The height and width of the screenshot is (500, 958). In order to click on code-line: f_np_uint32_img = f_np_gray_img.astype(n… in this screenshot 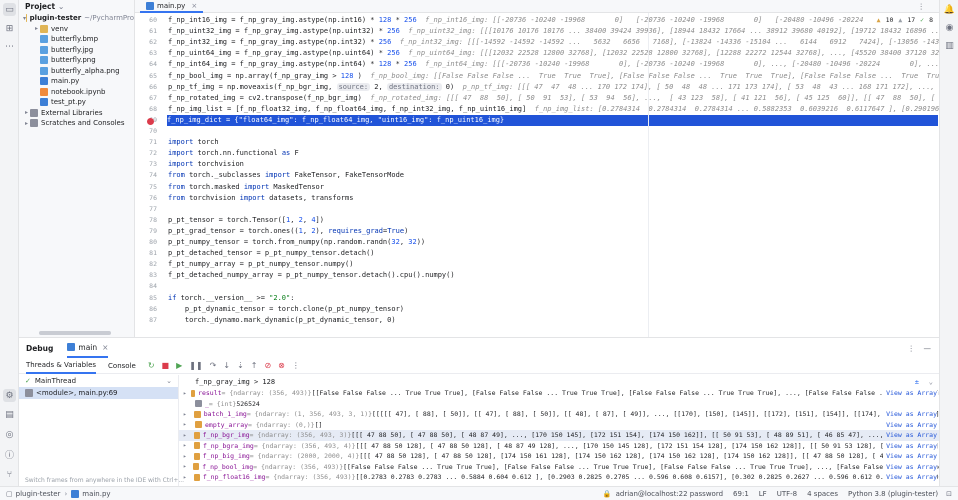, I will do `click(553, 31)`.